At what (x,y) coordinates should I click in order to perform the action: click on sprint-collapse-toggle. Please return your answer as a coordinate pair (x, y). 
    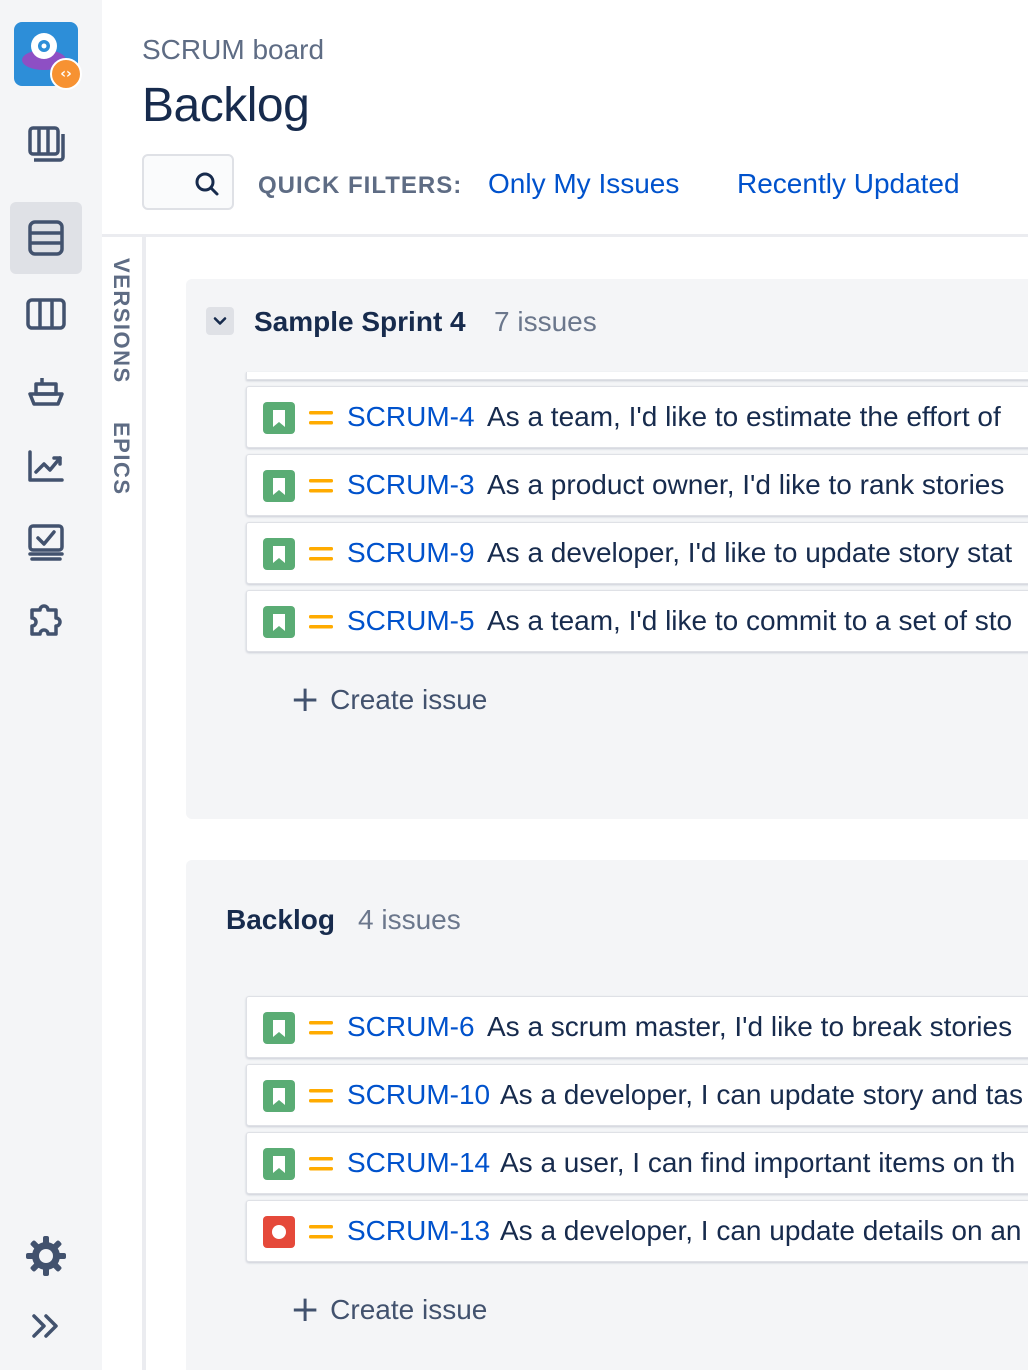
    Looking at the image, I should click on (220, 321).